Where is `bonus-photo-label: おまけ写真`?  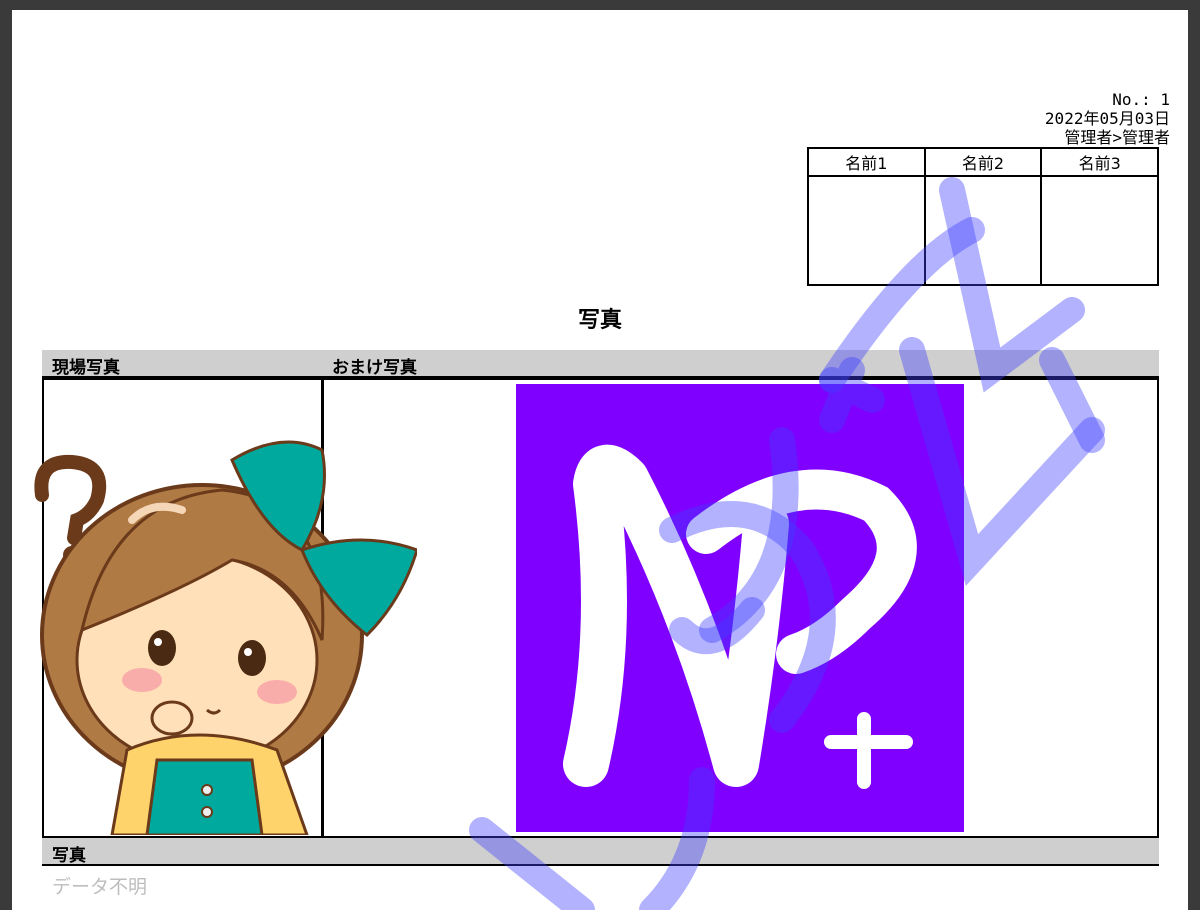 bonus-photo-label: おまけ写真 is located at coordinates (374, 368).